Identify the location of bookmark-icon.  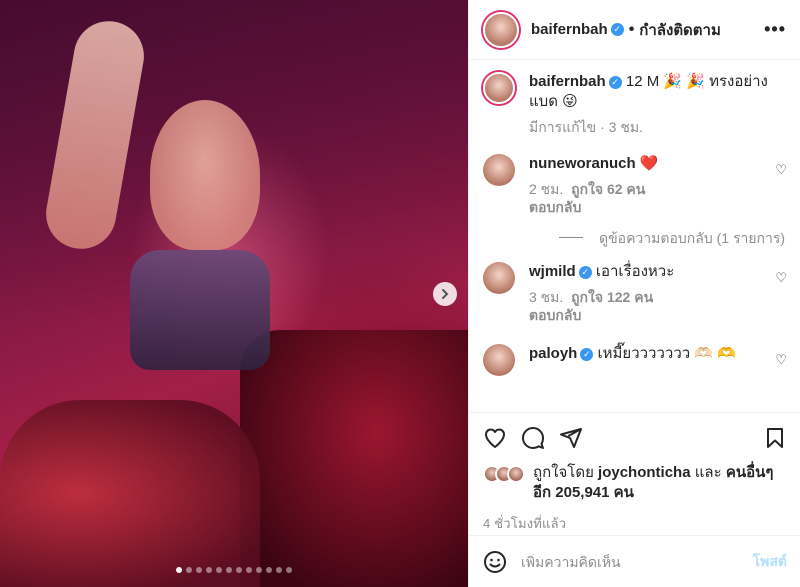
(775, 438).